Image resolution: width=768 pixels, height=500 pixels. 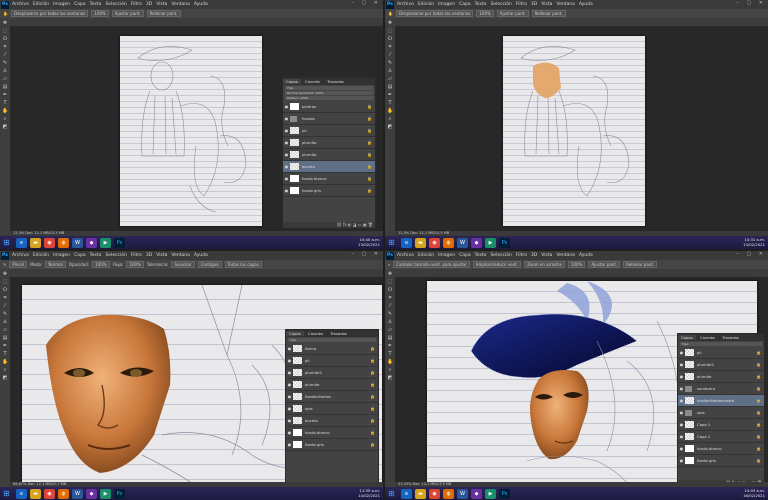 I want to click on media-icon: ▶, so click(x=490, y=242).